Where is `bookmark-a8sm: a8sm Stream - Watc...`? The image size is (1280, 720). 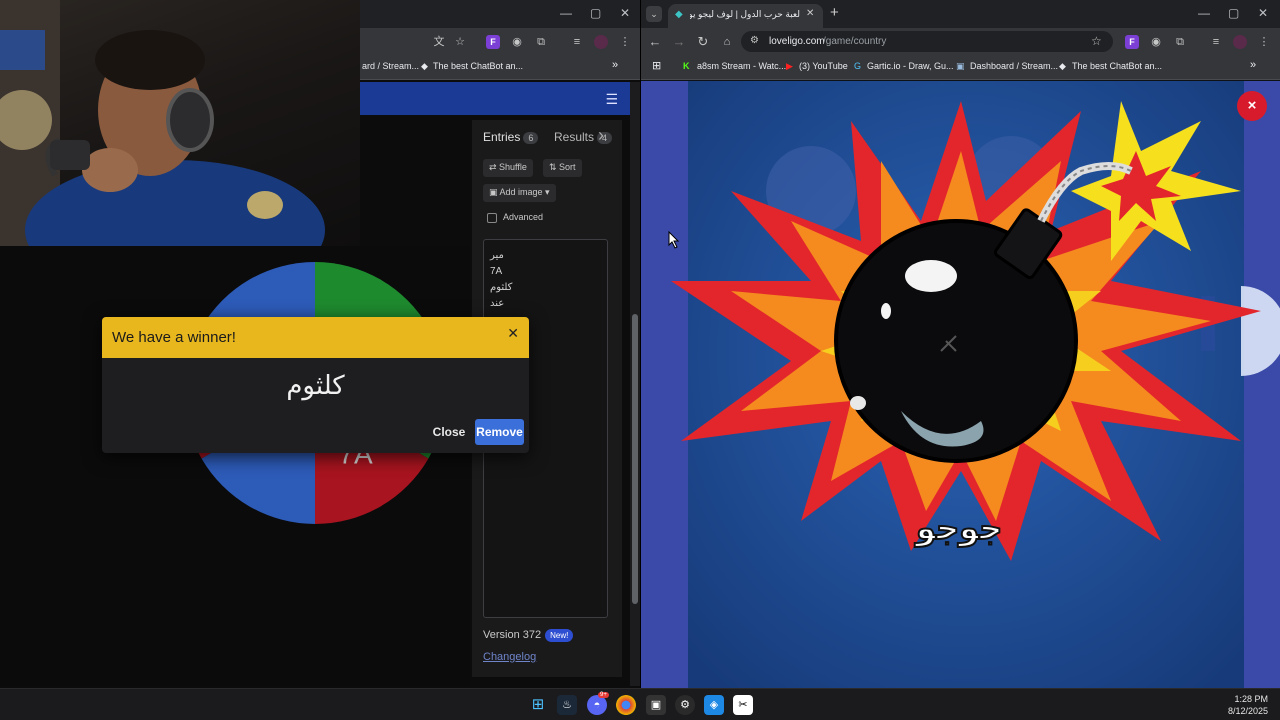 bookmark-a8sm: a8sm Stream - Watc... is located at coordinates (741, 66).